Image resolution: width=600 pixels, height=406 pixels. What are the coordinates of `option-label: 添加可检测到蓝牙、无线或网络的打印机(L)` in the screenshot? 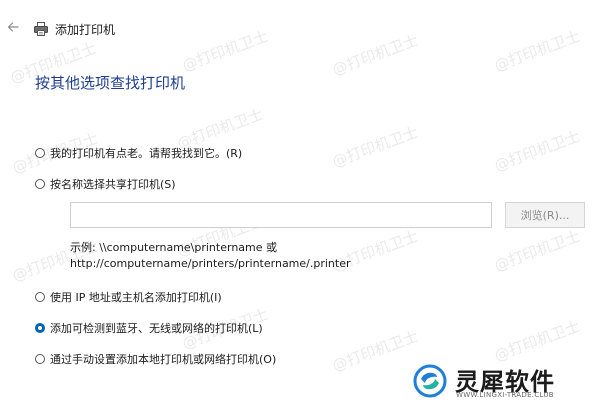 It's located at (156, 328).